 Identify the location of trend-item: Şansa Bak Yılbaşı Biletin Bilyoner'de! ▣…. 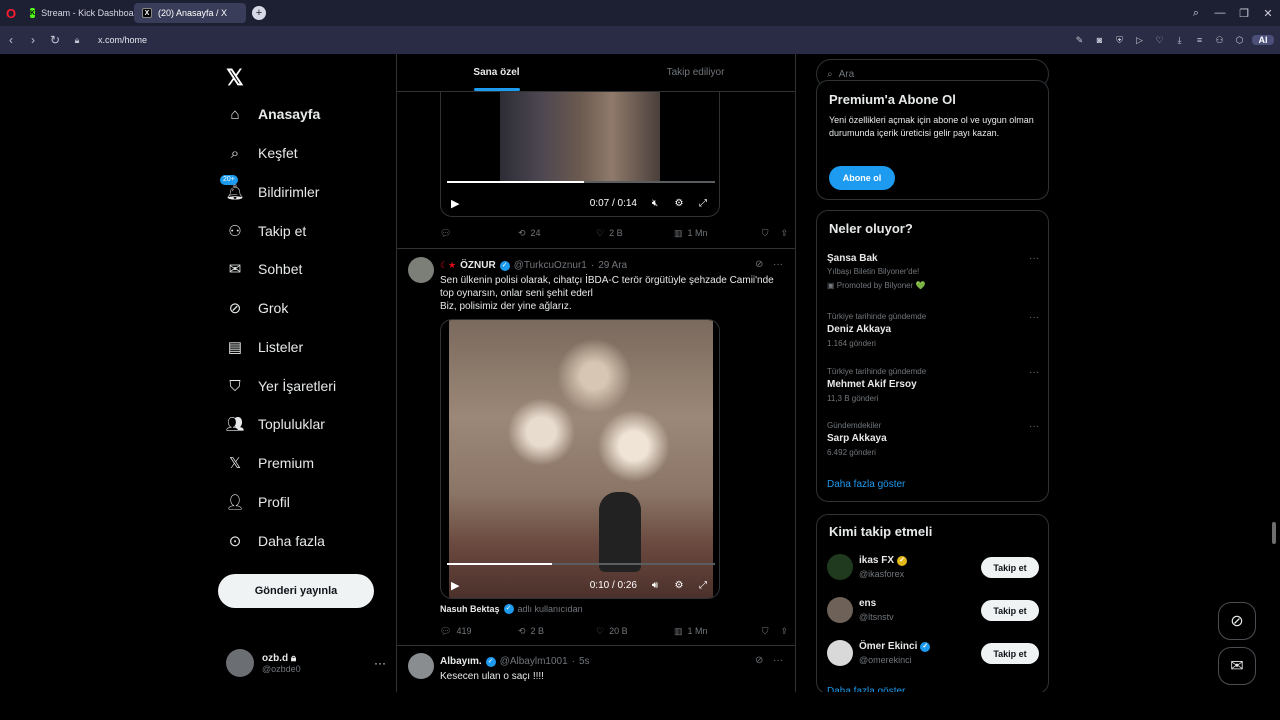
(933, 271).